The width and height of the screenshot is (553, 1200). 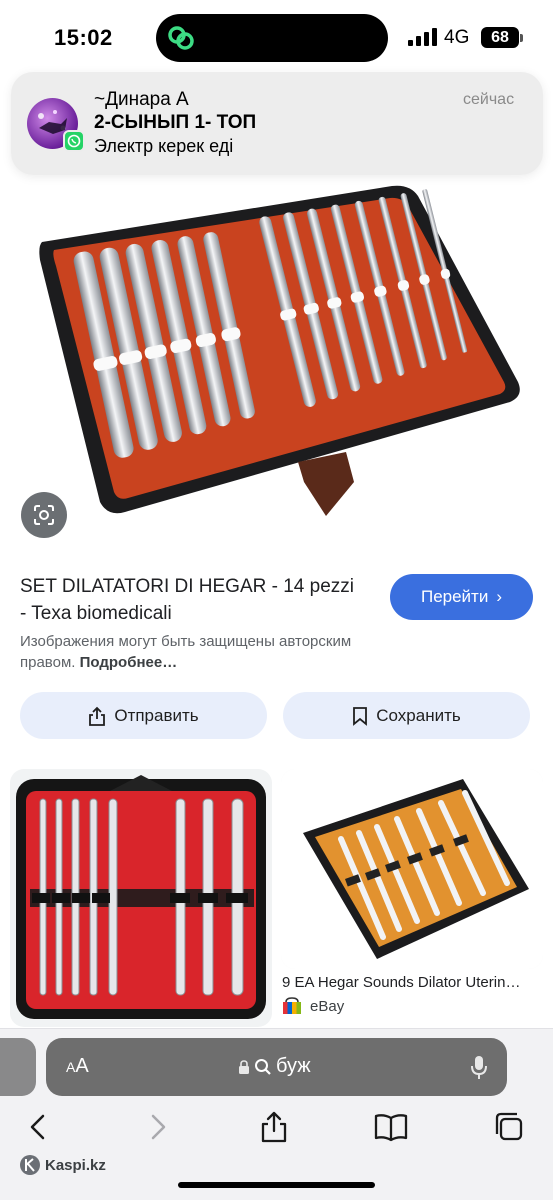 What do you see at coordinates (510, 1127) in the screenshot?
I see `tabs-icon` at bounding box center [510, 1127].